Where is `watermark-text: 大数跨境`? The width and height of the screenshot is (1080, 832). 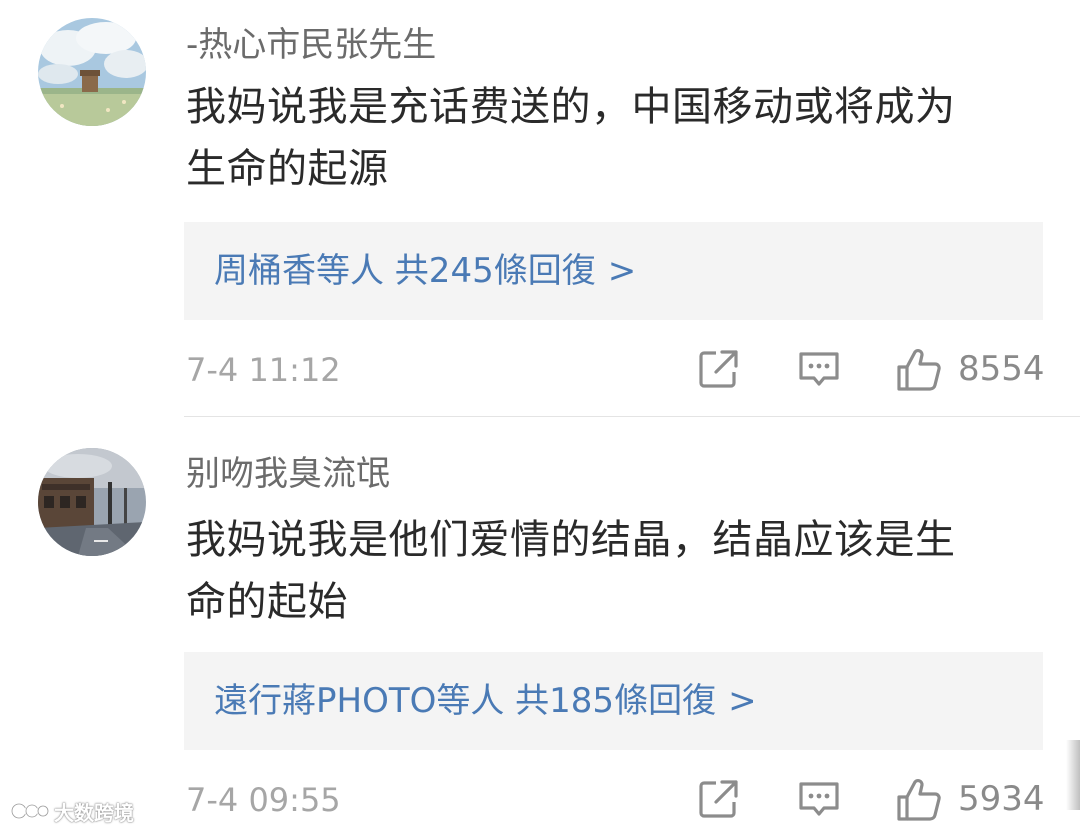
watermark-text: 大数跨境 is located at coordinates (94, 812).